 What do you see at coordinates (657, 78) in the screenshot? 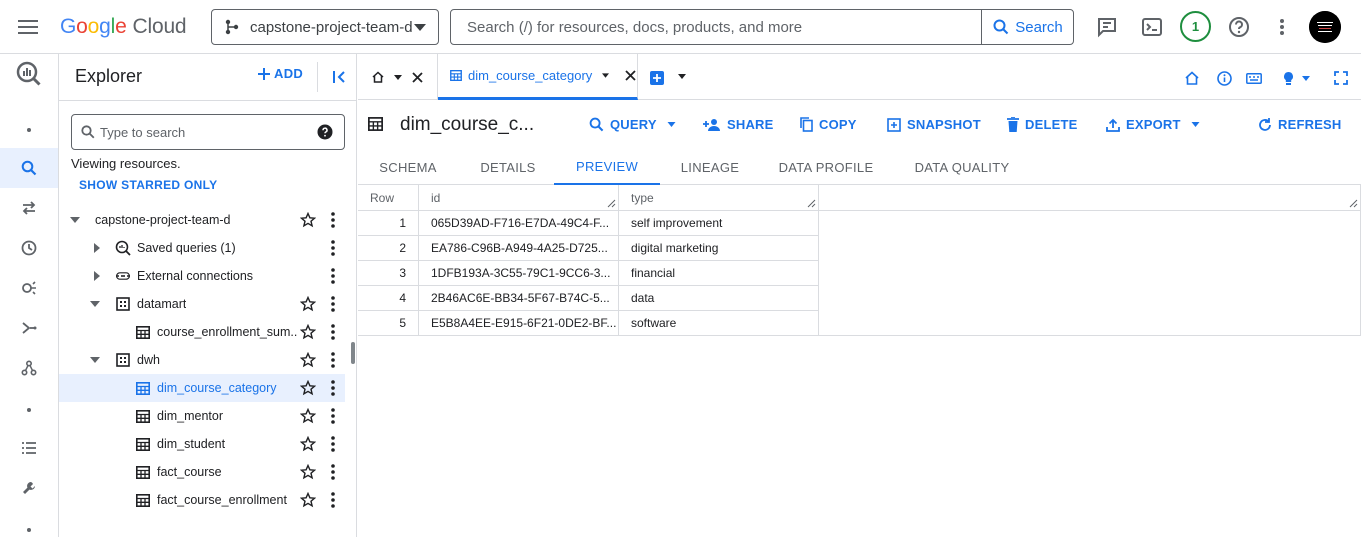
I see `new-query-tab-button` at bounding box center [657, 78].